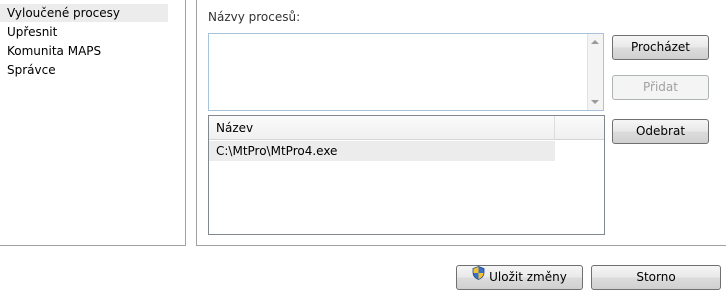 The width and height of the screenshot is (726, 291). Describe the element at coordinates (84, 70) in the screenshot. I see `nav-item-administrator: Správce` at that location.